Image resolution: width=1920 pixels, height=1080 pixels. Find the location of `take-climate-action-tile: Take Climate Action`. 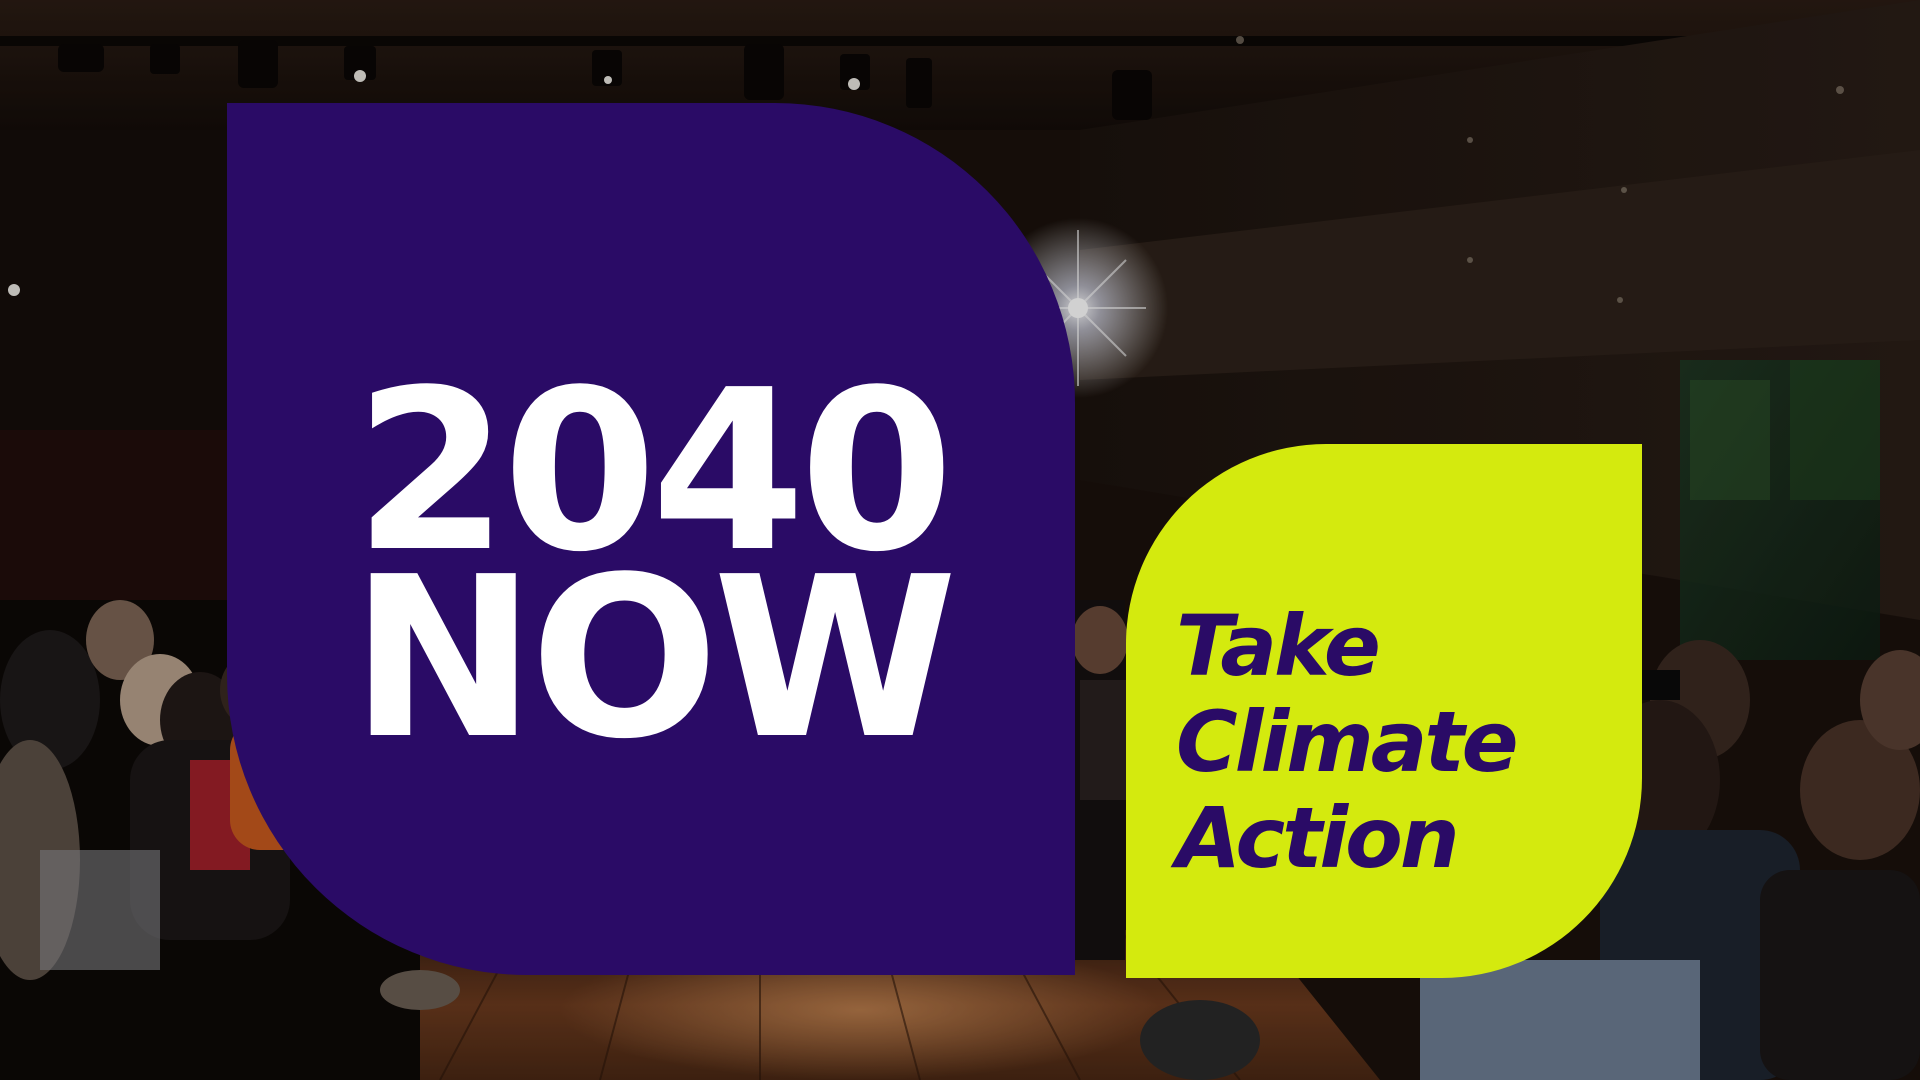

take-climate-action-tile: Take Climate Action is located at coordinates (1384, 711).